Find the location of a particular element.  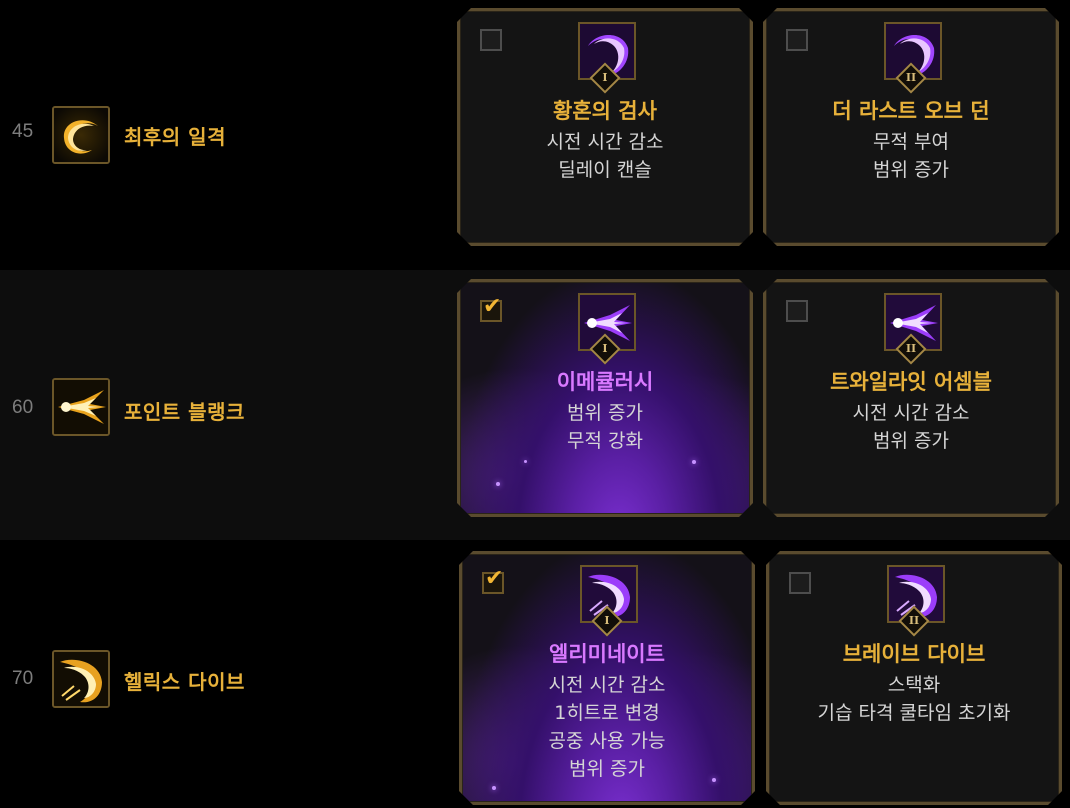

tripod-option-card: II 트와일라잇 어셈블 시전 시간 감소 범위 증가 is located at coordinates (911, 398).